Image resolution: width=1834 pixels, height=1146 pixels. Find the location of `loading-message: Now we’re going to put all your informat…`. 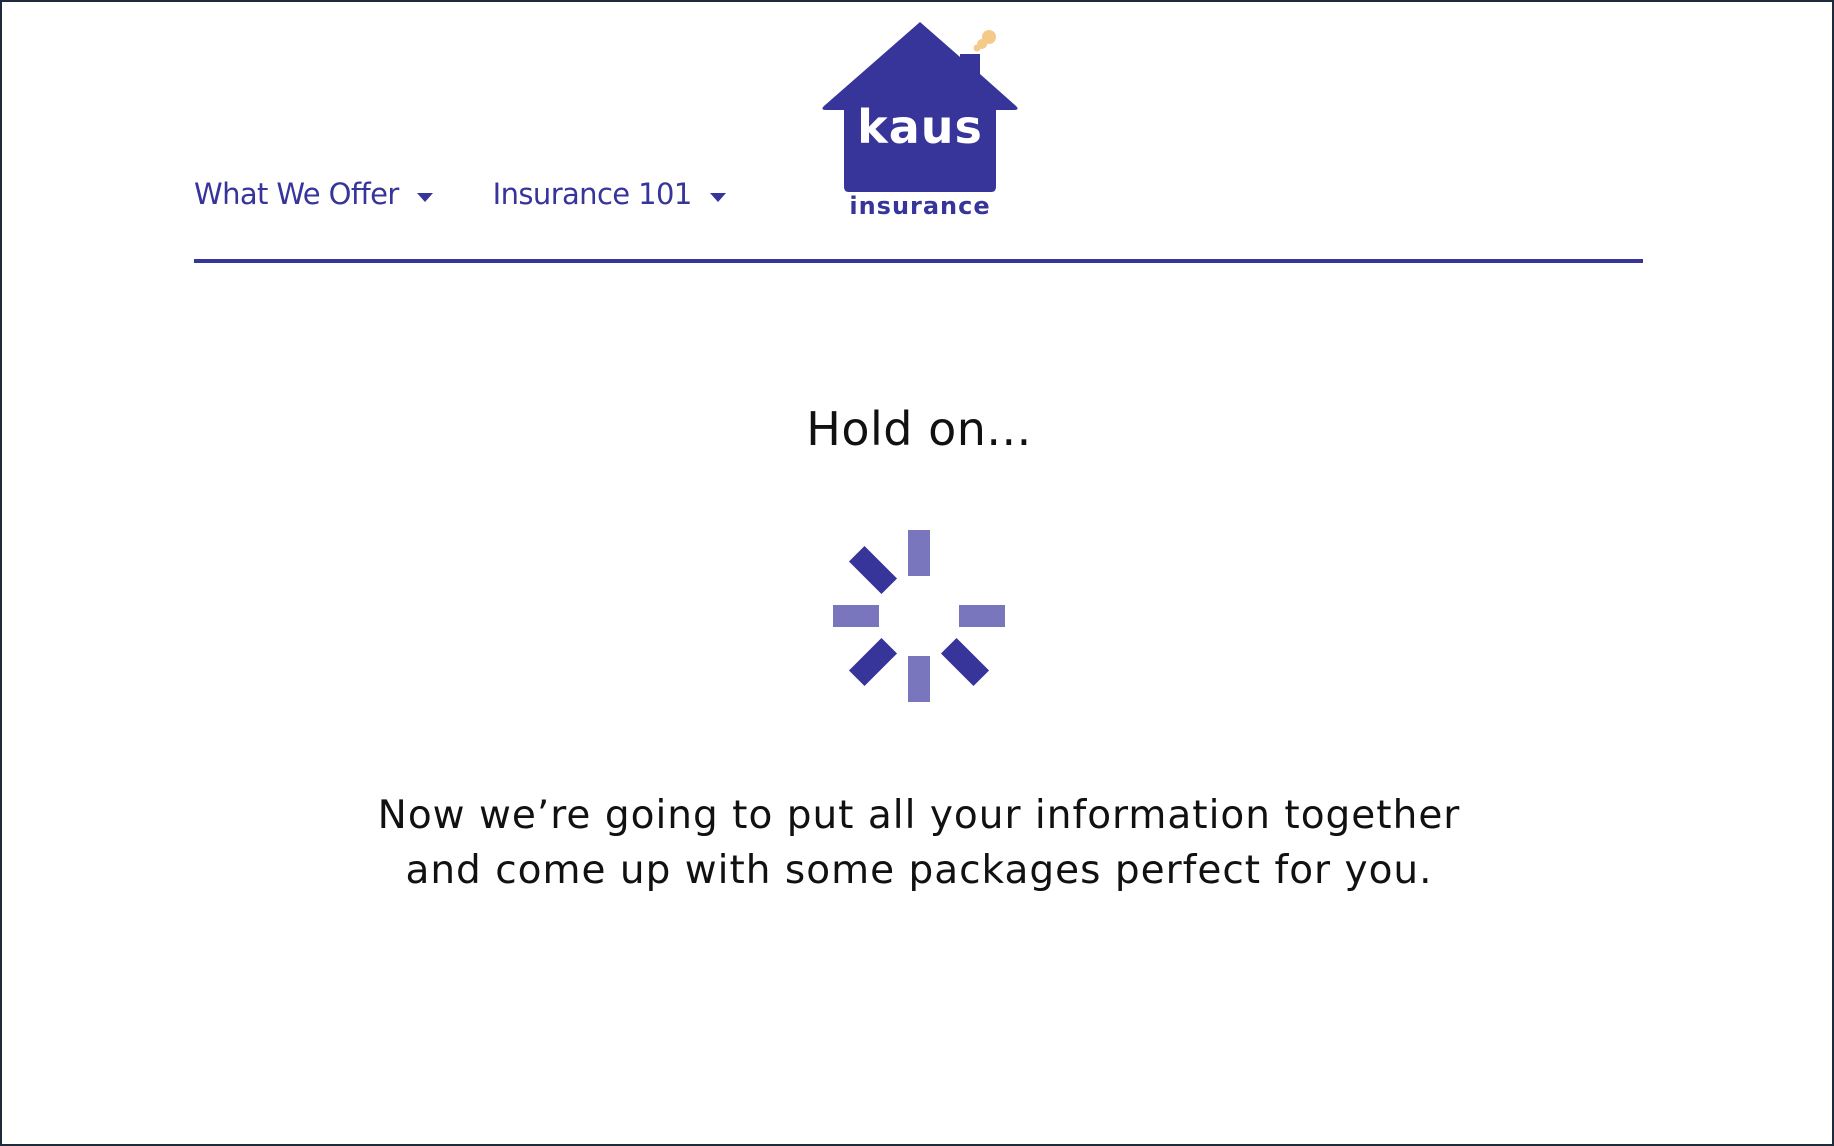

loading-message: Now we’re going to put all your informat… is located at coordinates (918, 843).